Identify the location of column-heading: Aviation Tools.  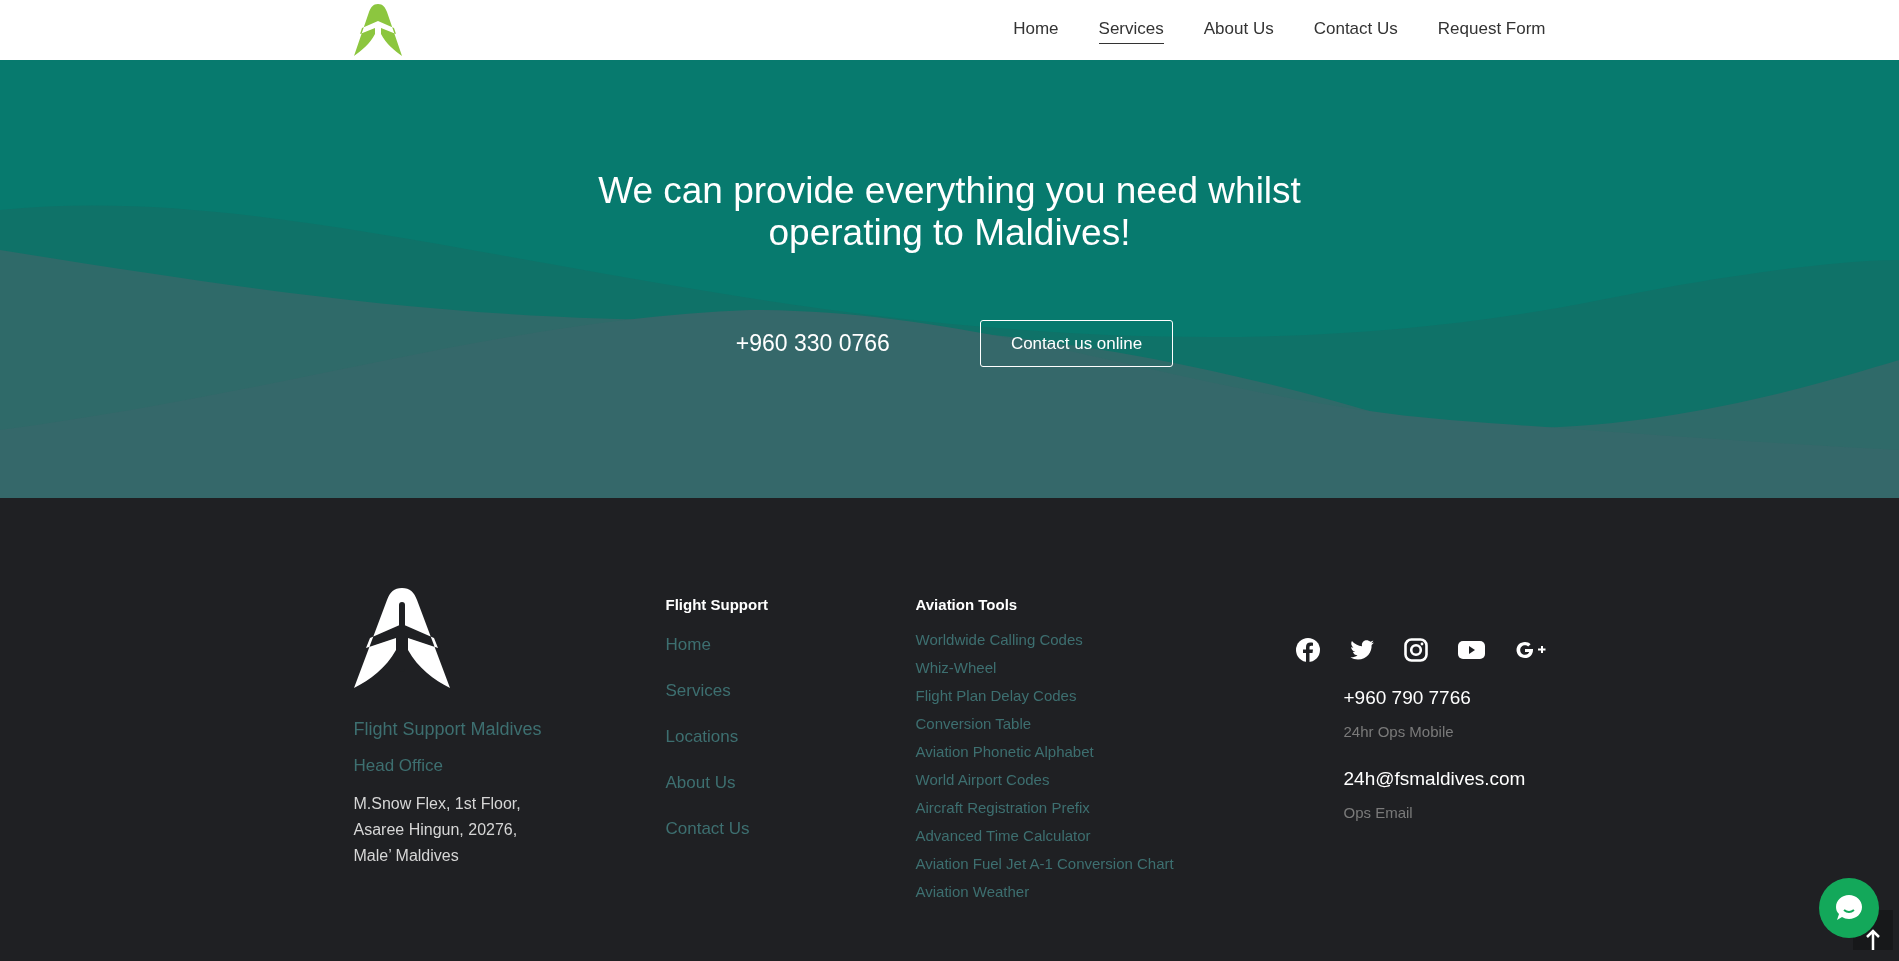
(967, 605).